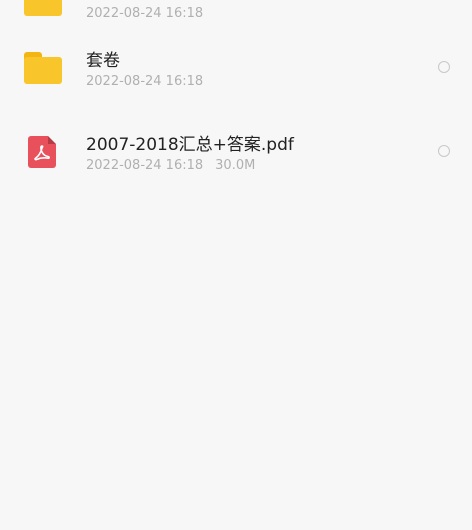 This screenshot has width=472, height=530. Describe the element at coordinates (235, 165) in the screenshot. I see `file-size: 30.0M` at that location.